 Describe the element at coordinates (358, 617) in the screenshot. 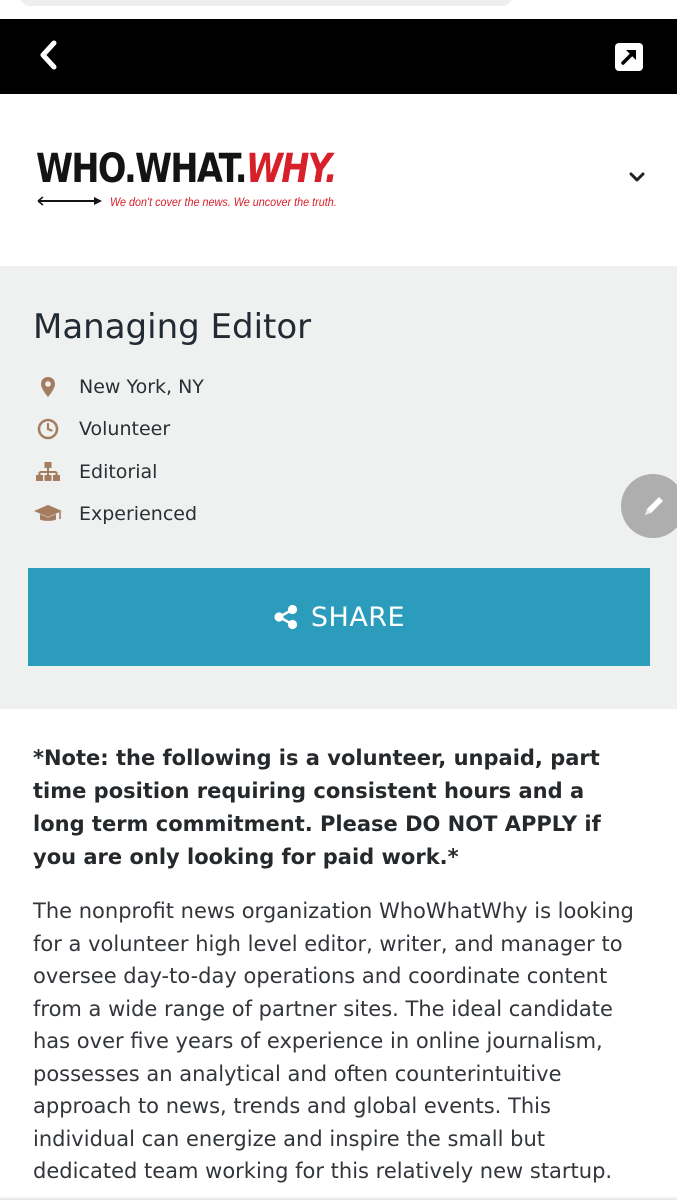

I see `share-label: SHARE` at that location.